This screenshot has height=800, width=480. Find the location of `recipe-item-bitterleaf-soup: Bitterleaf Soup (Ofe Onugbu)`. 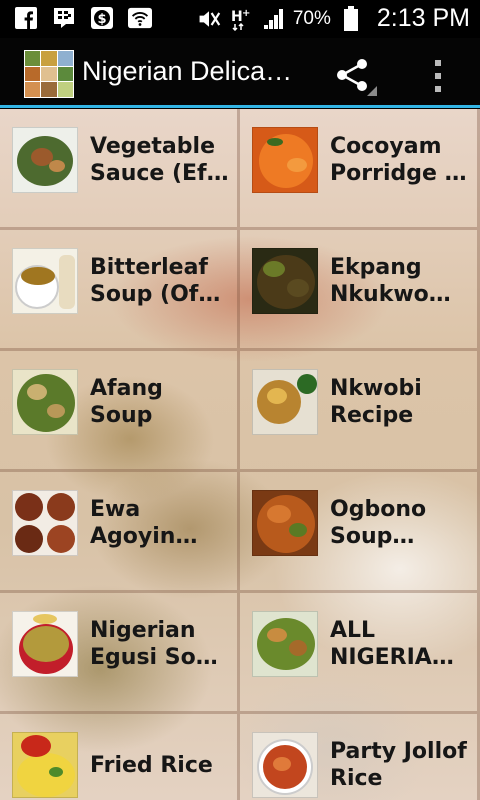

recipe-item-bitterleaf-soup: Bitterleaf Soup (Ofe Onugbu) is located at coordinates (120, 290).